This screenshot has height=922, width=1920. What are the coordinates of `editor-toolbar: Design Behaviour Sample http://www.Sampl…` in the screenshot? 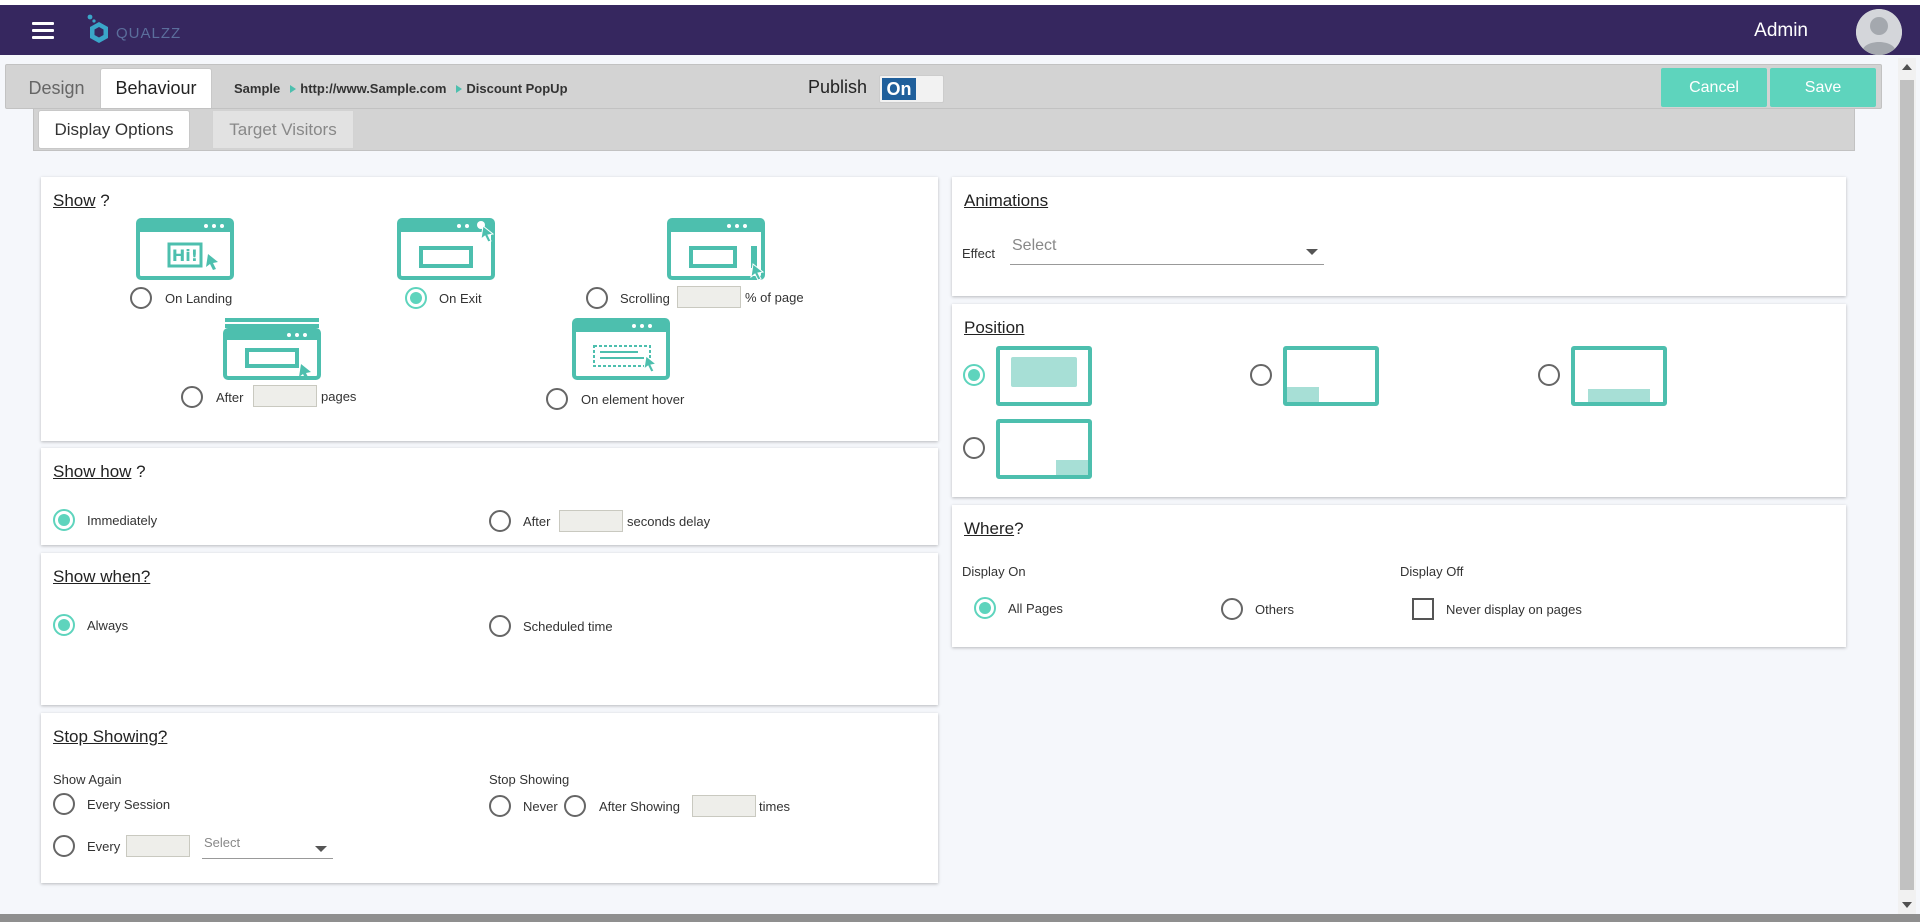 It's located at (943, 86).